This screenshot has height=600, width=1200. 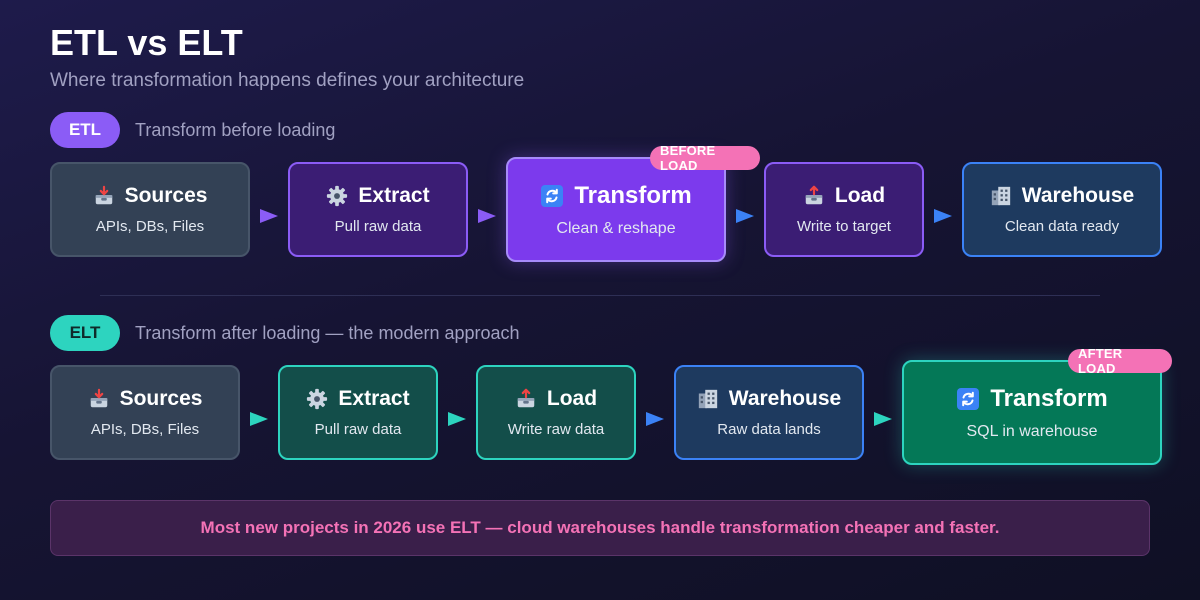 I want to click on etl-step-title: Transform, so click(x=633, y=195).